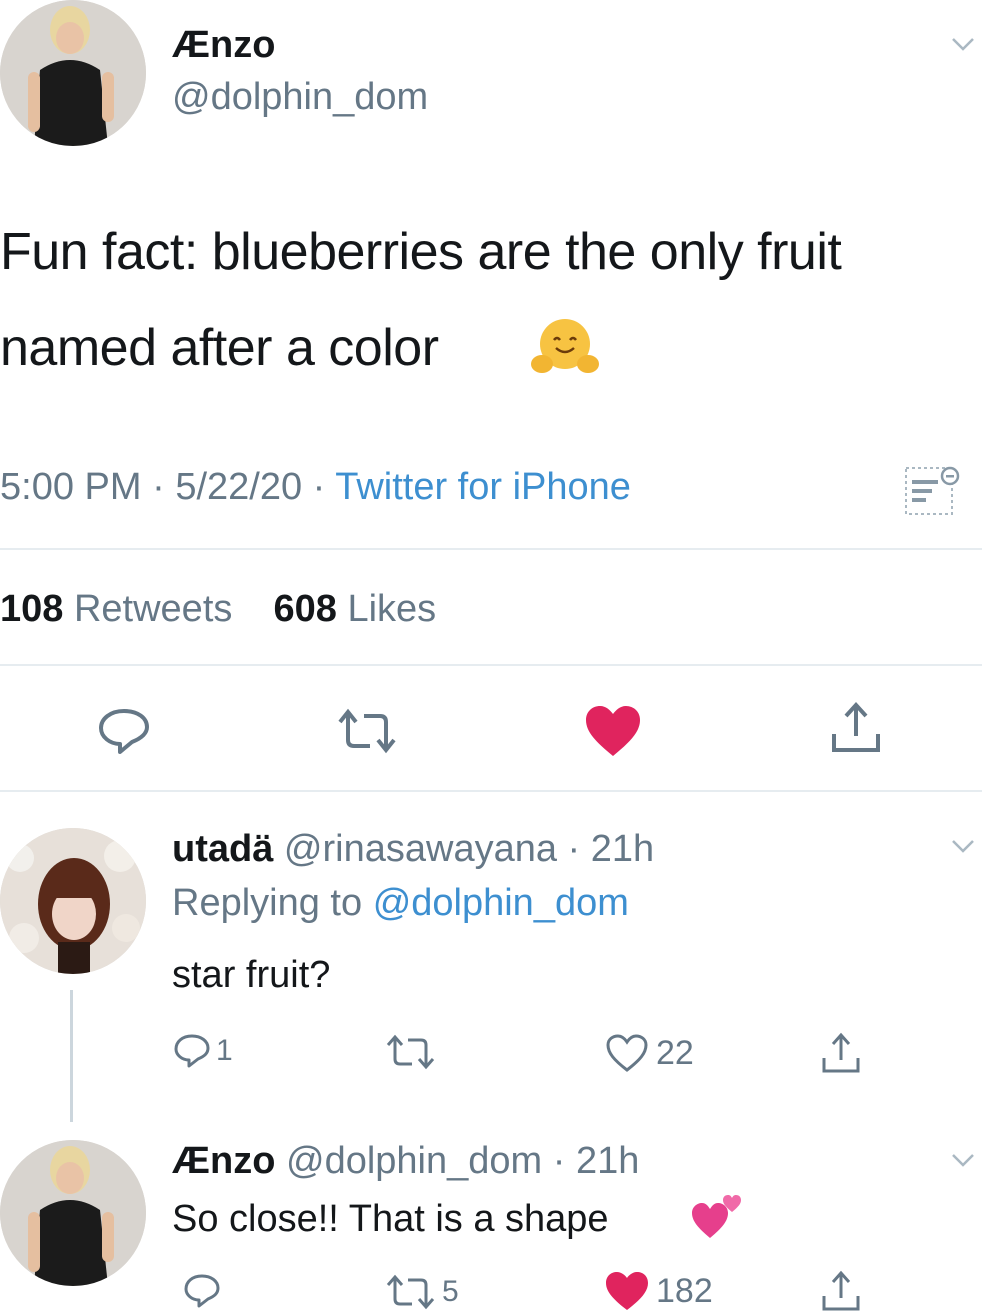 The image size is (982, 1315). I want to click on like-button, so click(613, 731).